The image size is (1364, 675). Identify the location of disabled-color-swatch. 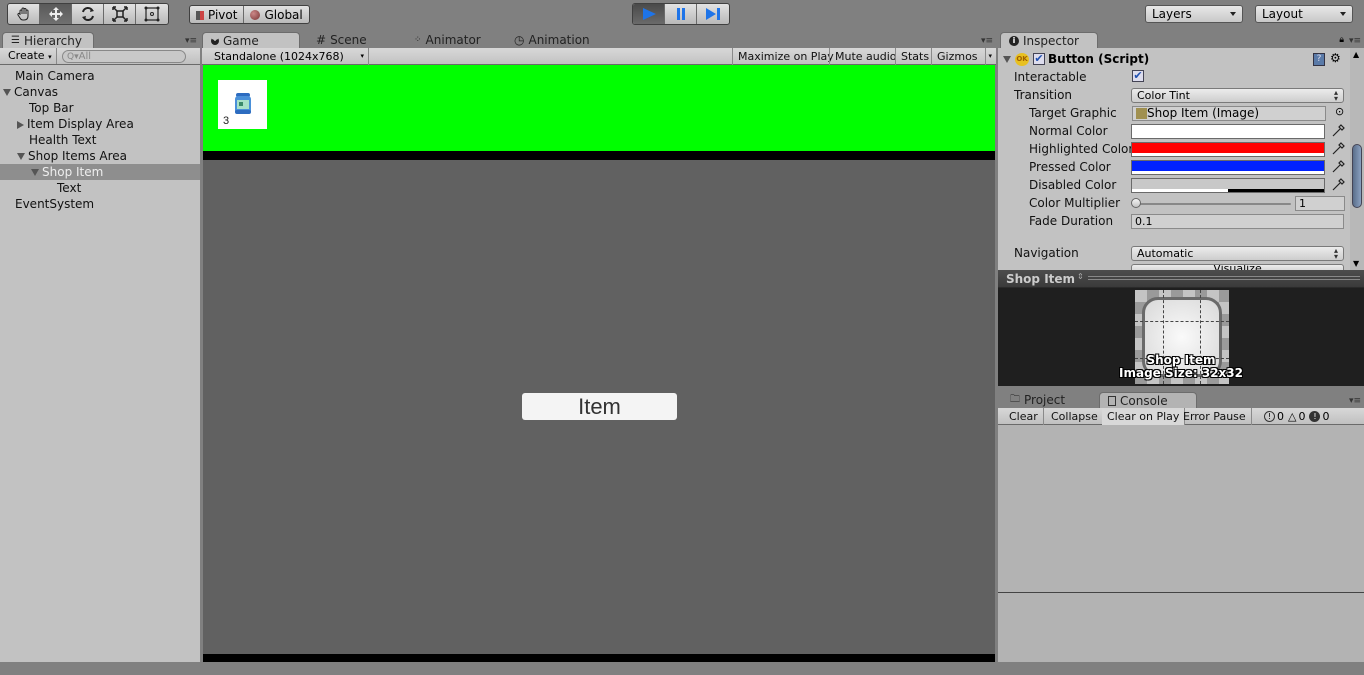
(1228, 185).